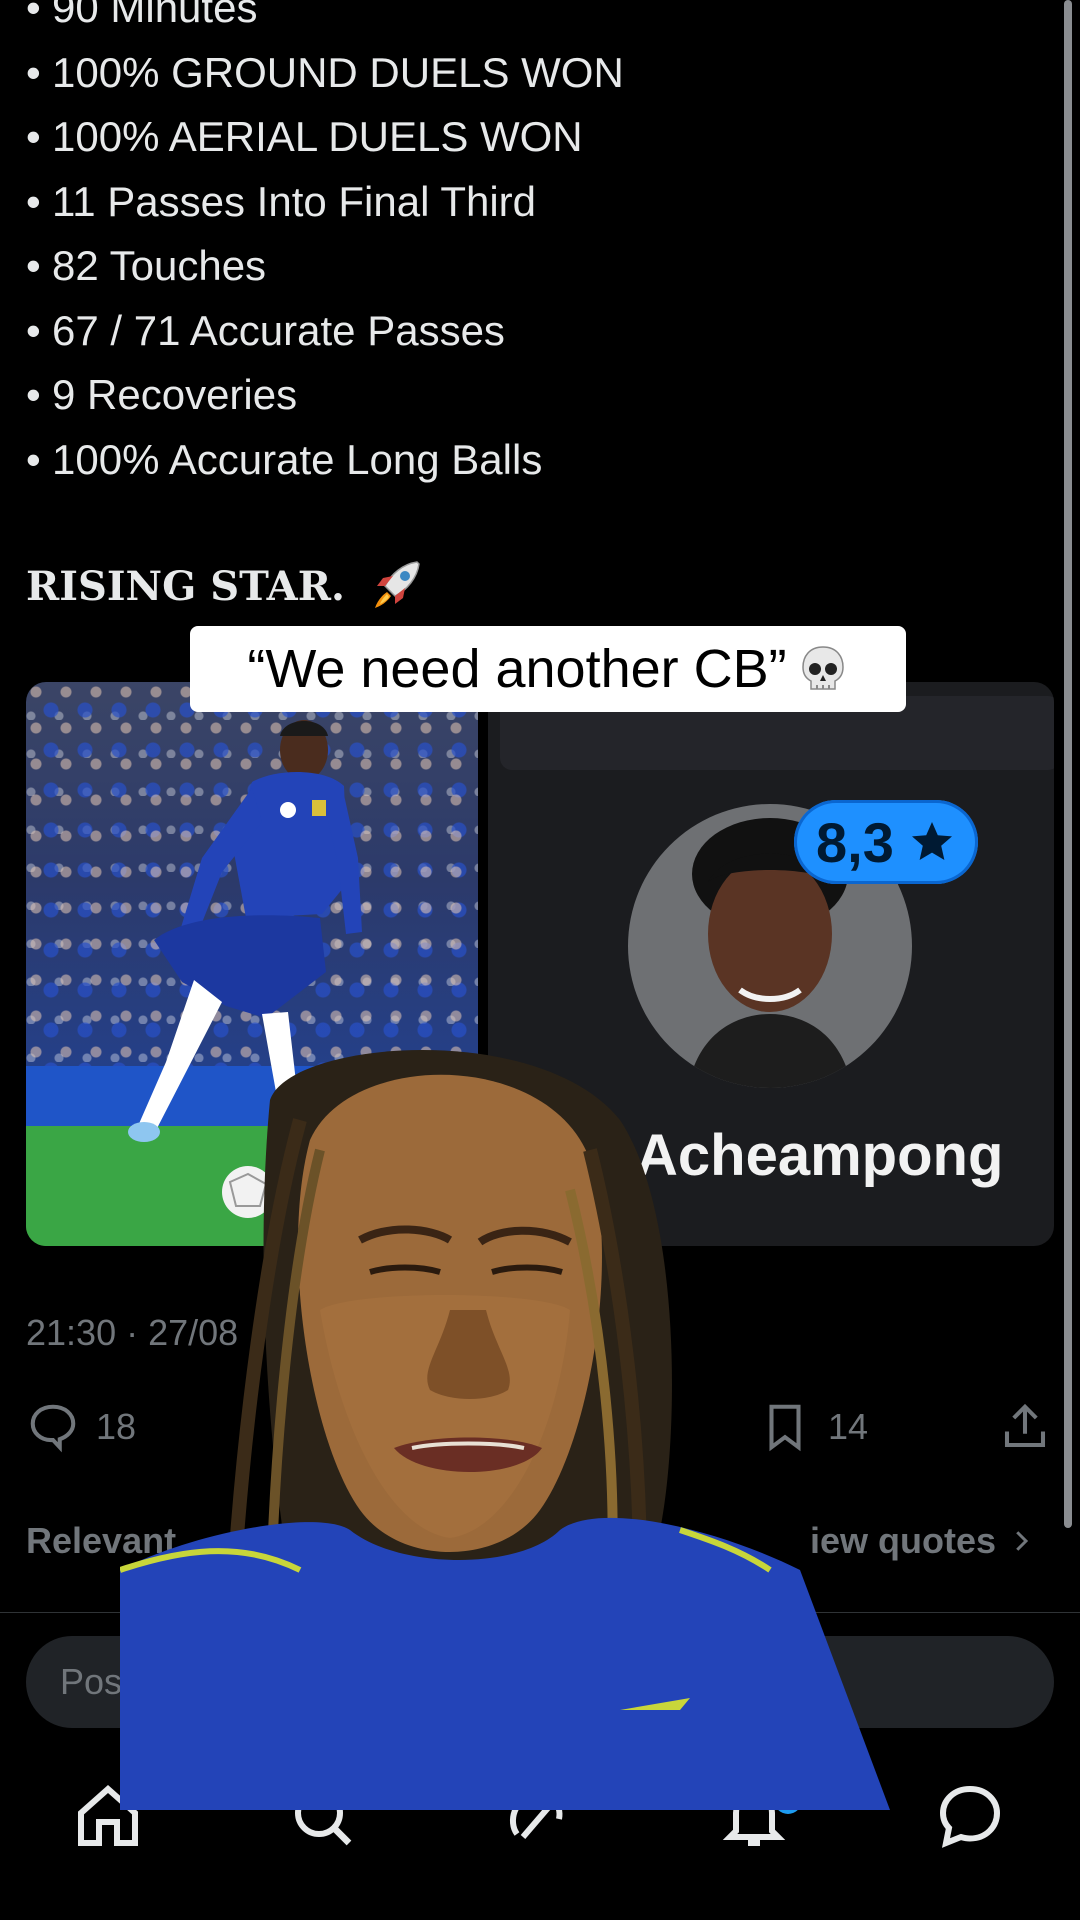 The image size is (1080, 1920). Describe the element at coordinates (284, 459) in the screenshot. I see `stat-item: • 100% Accurate Long Balls` at that location.